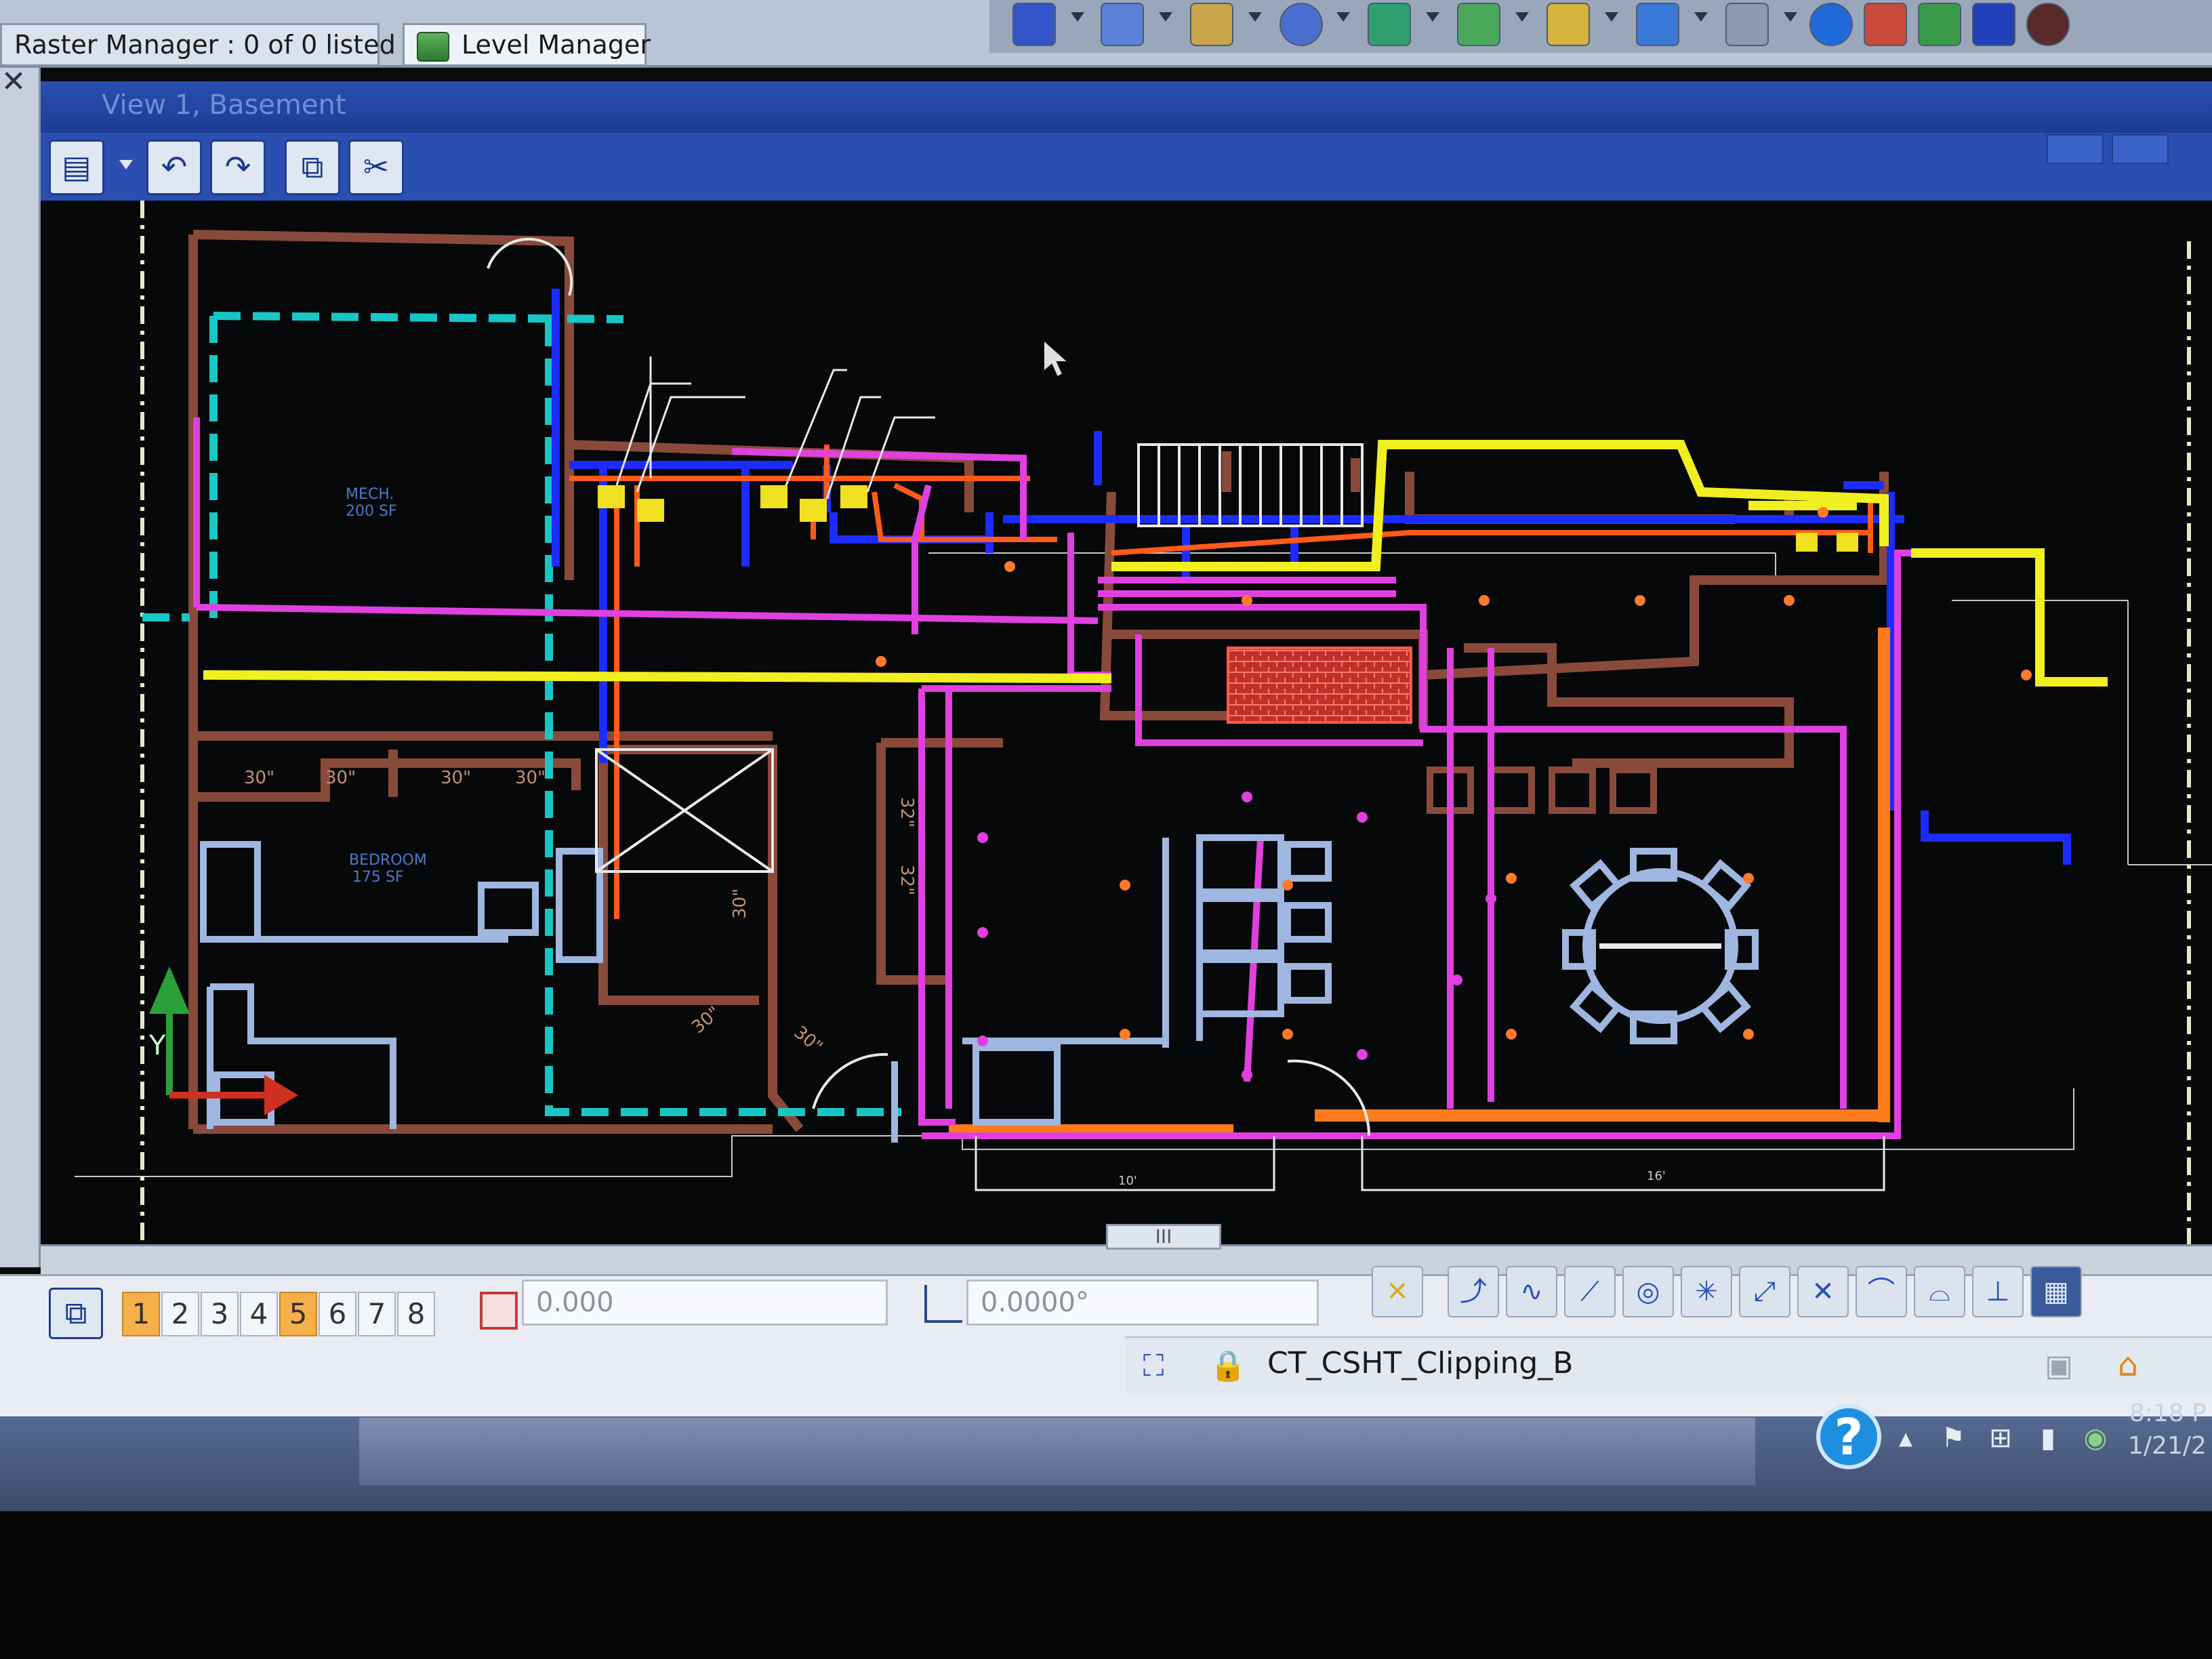 The width and height of the screenshot is (2212, 1659). I want to click on angle-field: 0.0000°, so click(1142, 1303).